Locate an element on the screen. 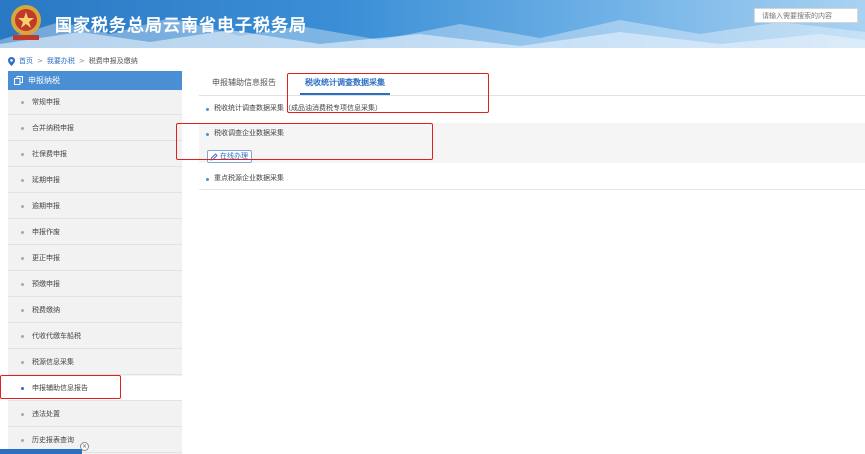 Image resolution: width=865 pixels, height=454 pixels. location-pin-icon is located at coordinates (11, 61).